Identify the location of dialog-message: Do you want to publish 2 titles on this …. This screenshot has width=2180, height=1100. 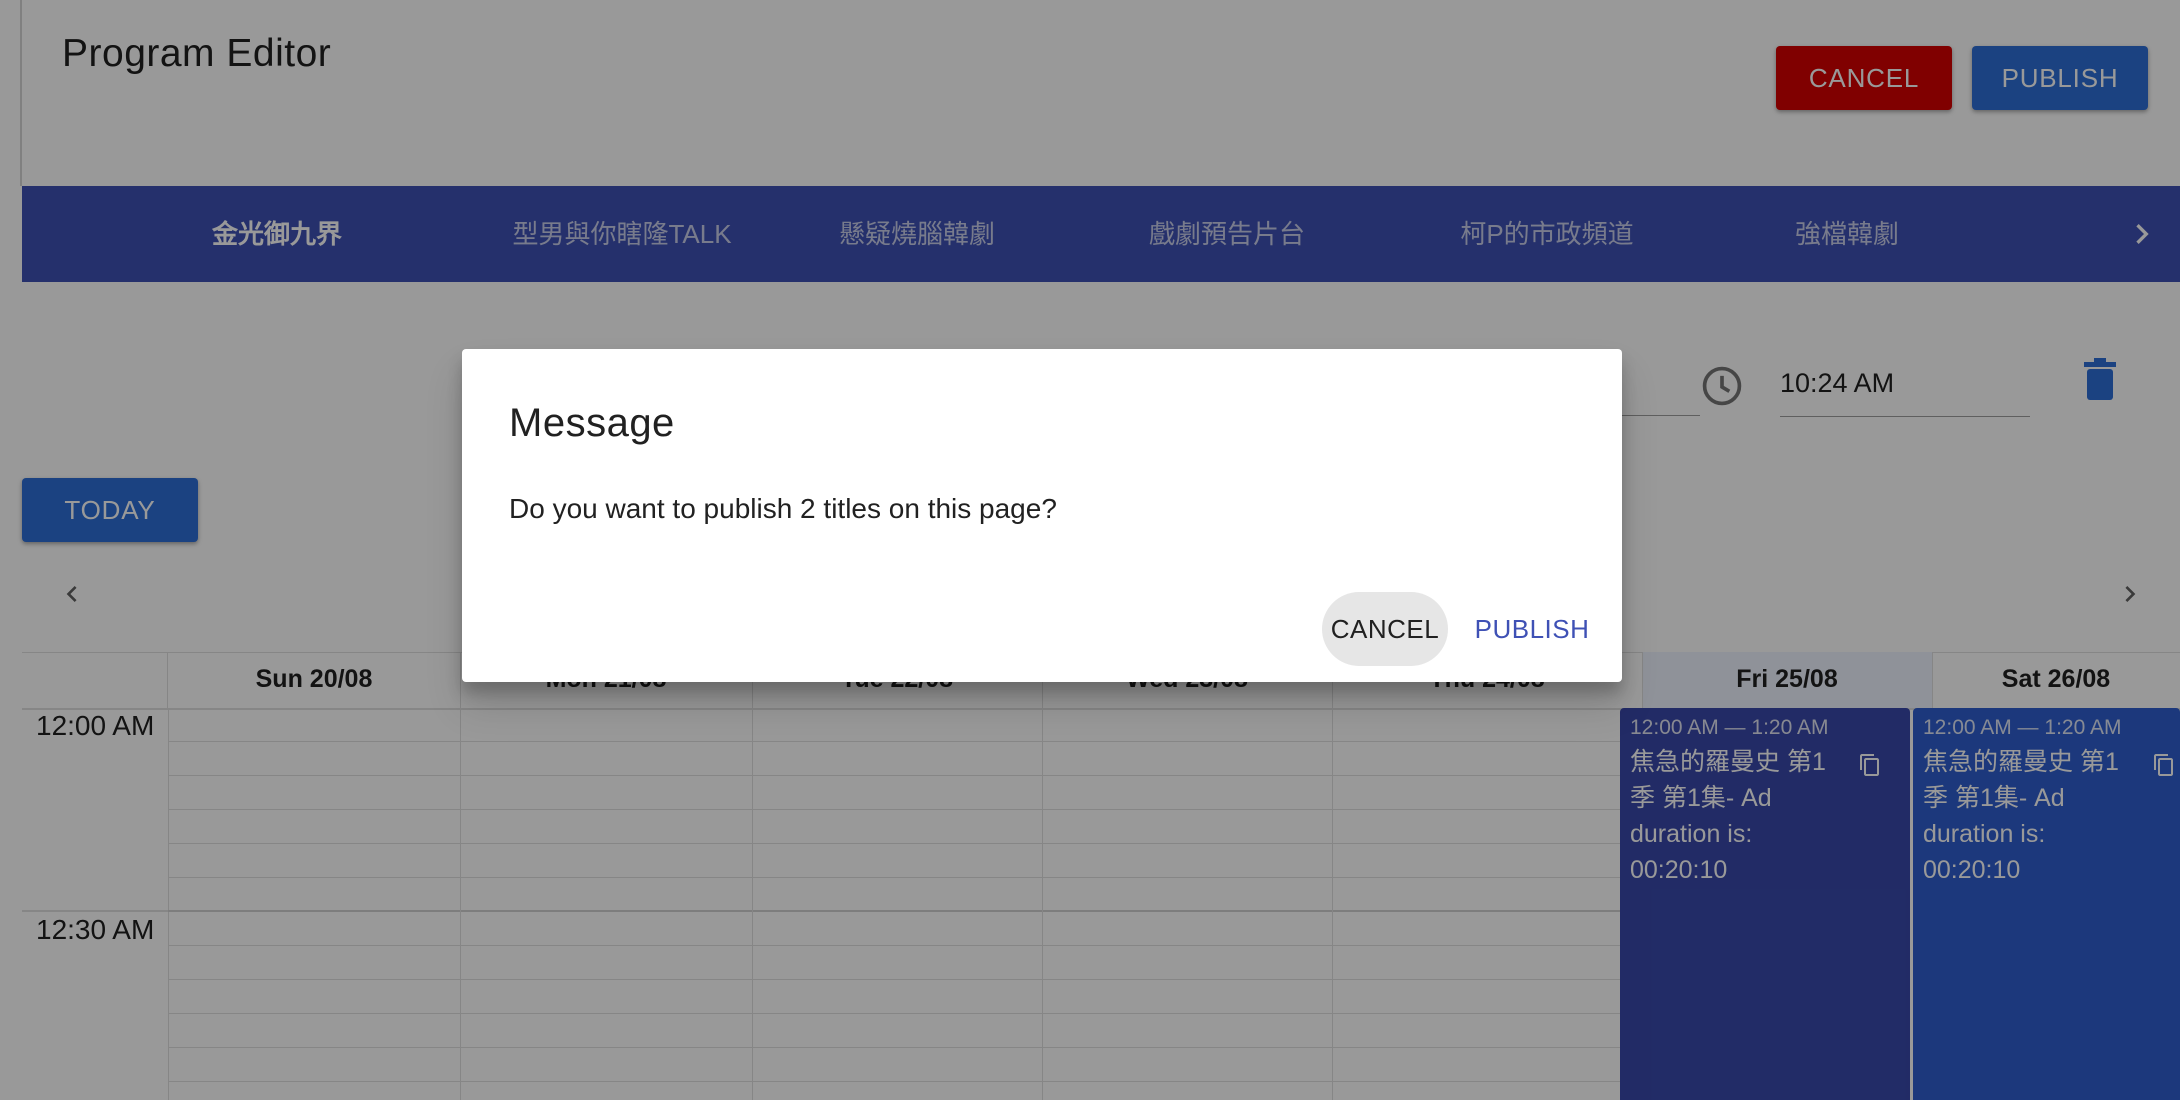
(783, 508).